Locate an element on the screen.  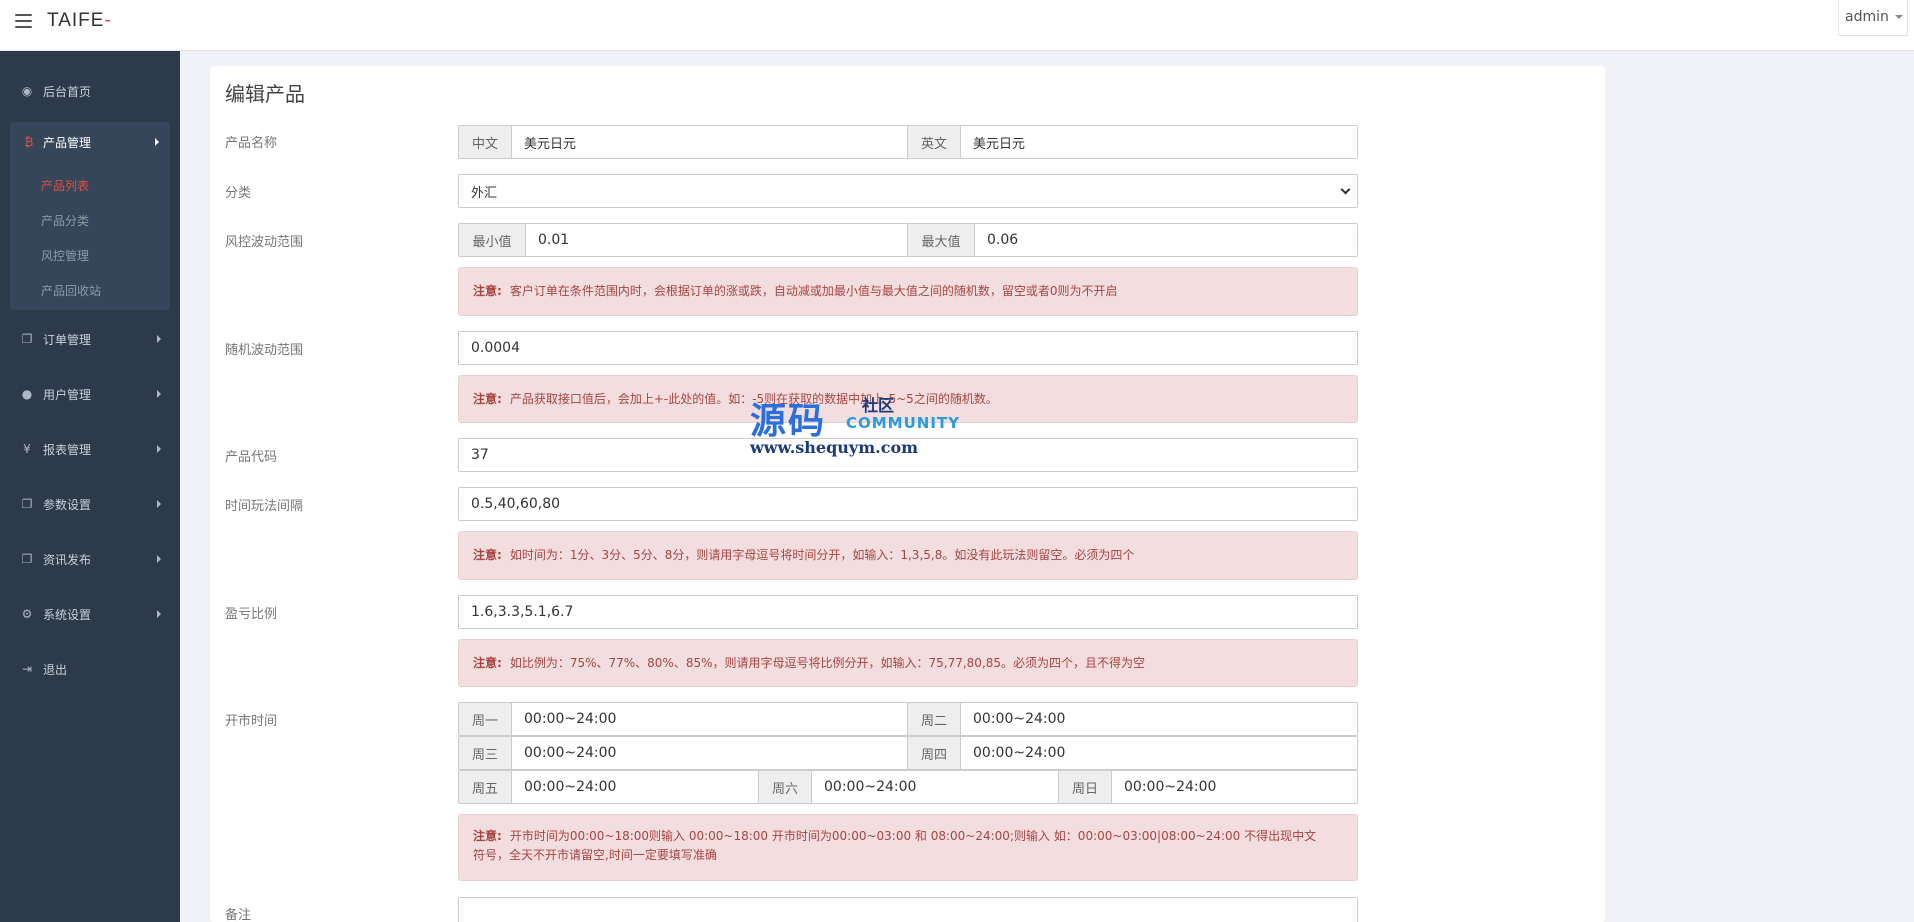
product-name-cn-input: 美元日元 is located at coordinates (710, 142).